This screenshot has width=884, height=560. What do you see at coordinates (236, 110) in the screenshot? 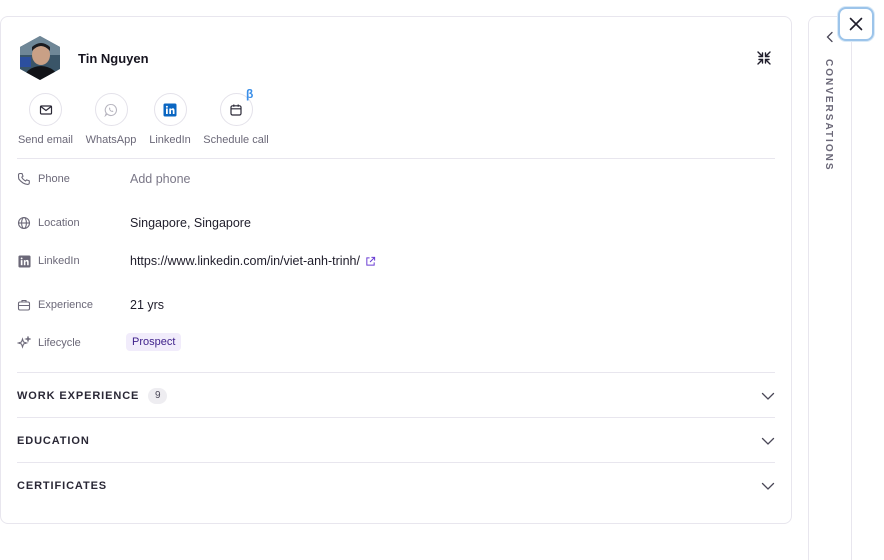
I see `calendar-icon` at bounding box center [236, 110].